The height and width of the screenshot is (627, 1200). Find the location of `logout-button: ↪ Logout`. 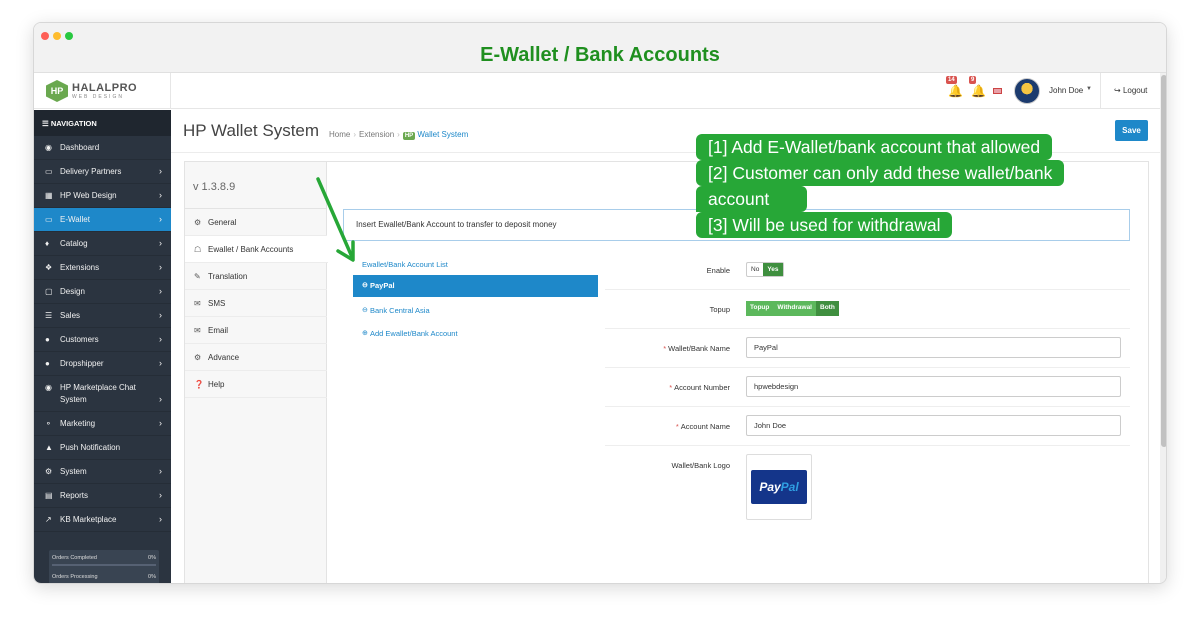

logout-button: ↪ Logout is located at coordinates (1130, 91).